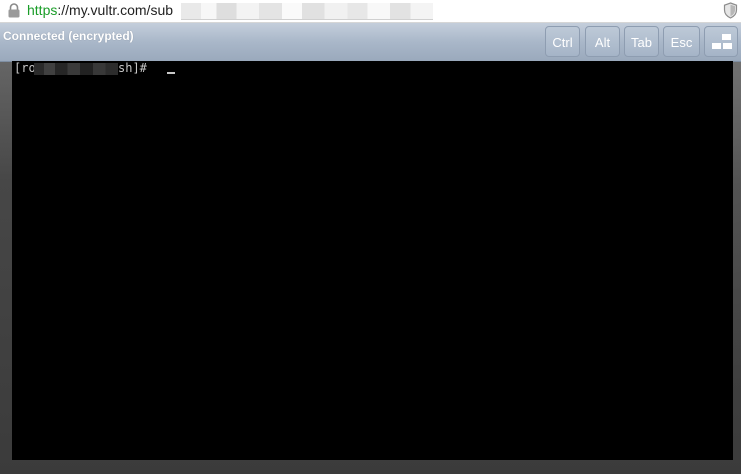 This screenshot has height=474, width=741. I want to click on tab-key-button: Tab, so click(641, 41).